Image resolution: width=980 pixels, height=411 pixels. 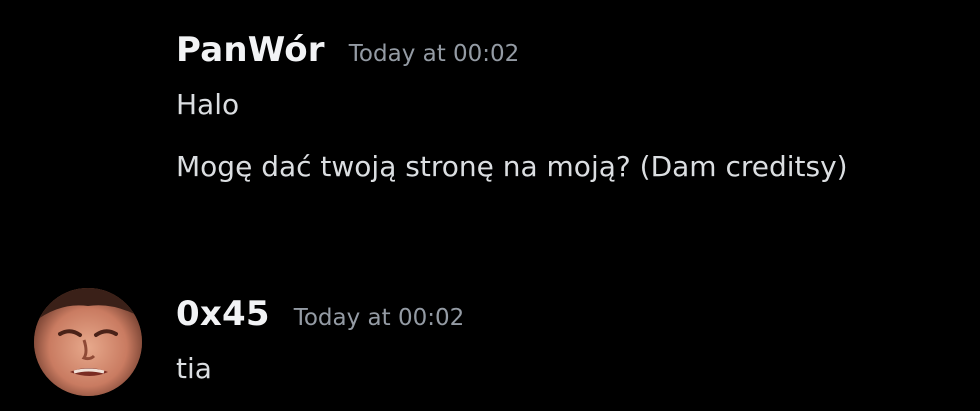 What do you see at coordinates (223, 314) in the screenshot?
I see `username: 0x45` at bounding box center [223, 314].